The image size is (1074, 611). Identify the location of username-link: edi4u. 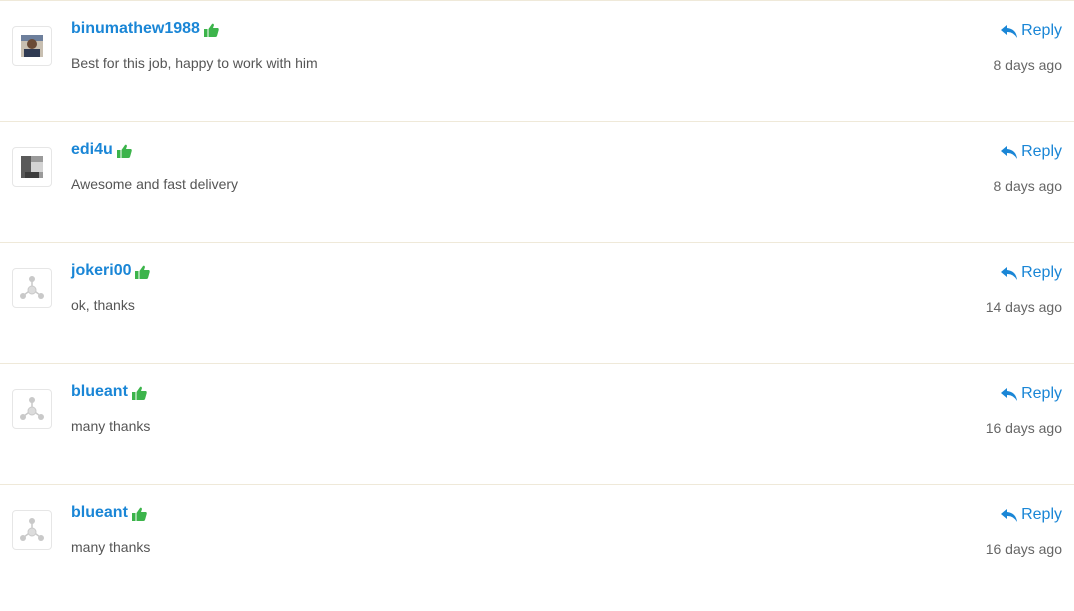
(92, 150).